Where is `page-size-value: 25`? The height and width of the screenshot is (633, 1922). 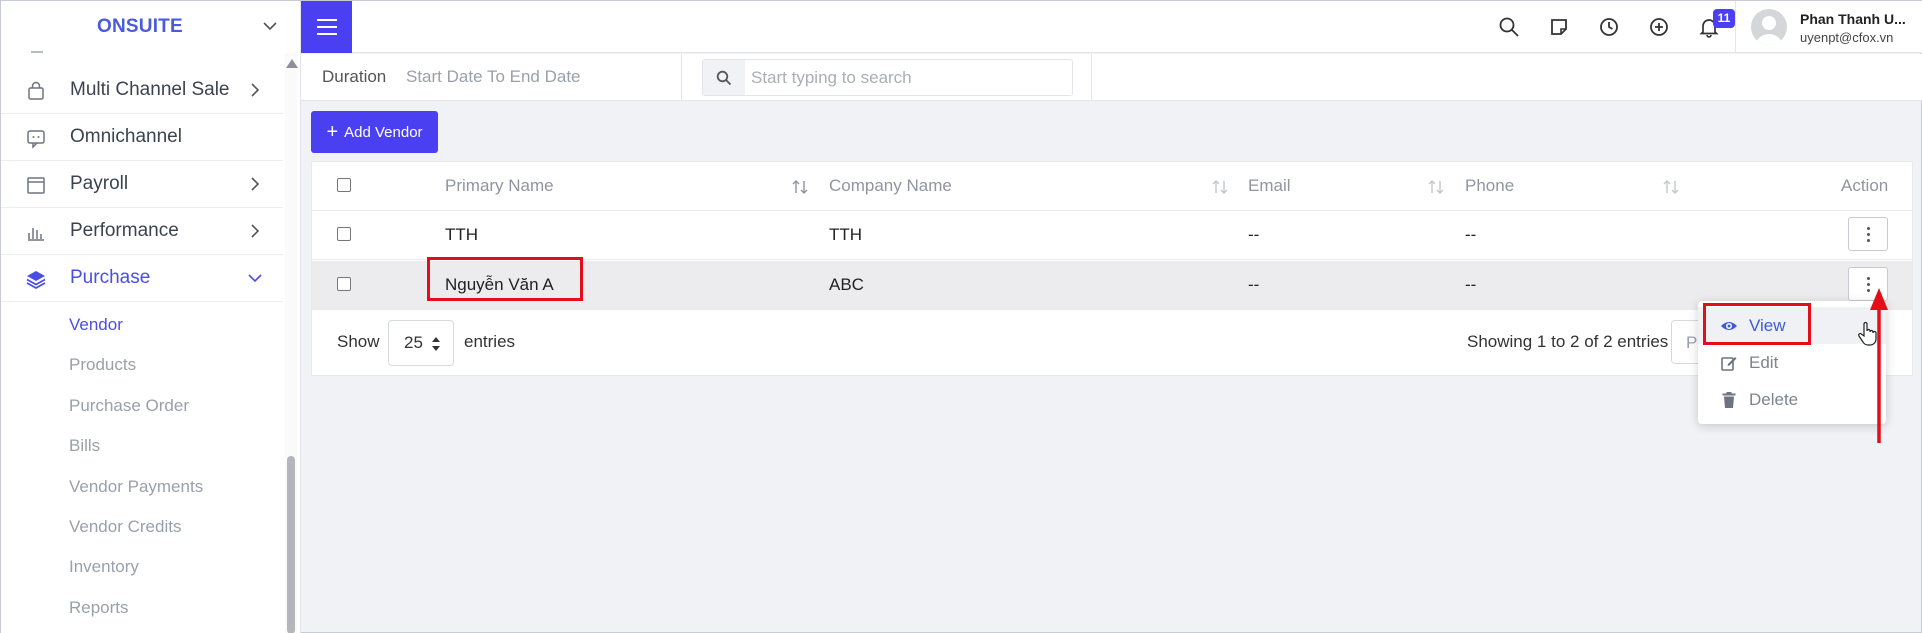 page-size-value: 25 is located at coordinates (413, 342).